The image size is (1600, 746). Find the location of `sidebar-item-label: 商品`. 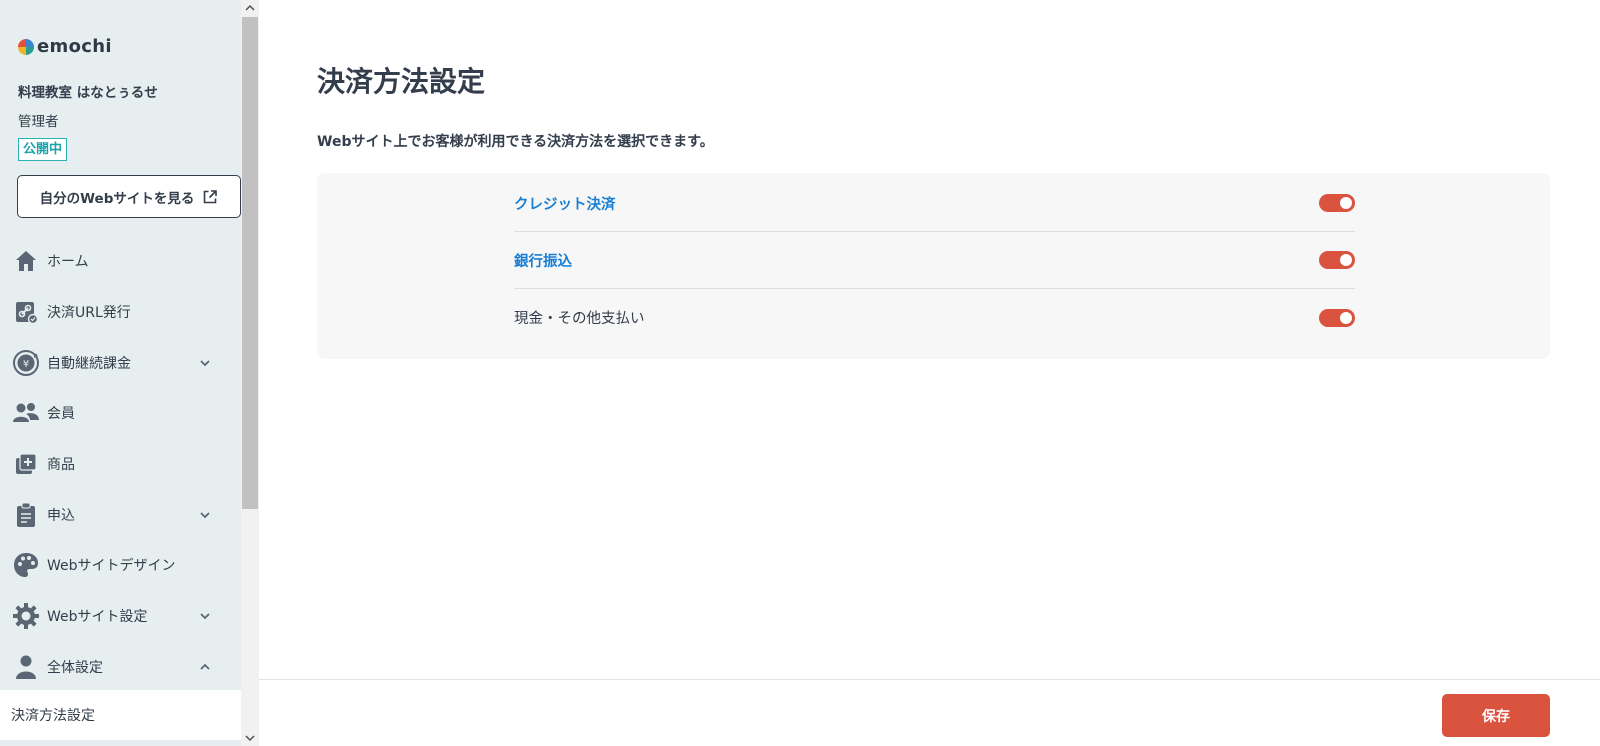

sidebar-item-label: 商品 is located at coordinates (61, 465).